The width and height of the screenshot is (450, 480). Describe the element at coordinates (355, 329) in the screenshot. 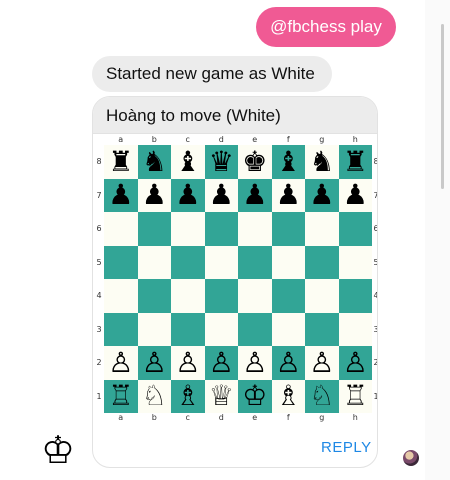

I see `square-h3` at that location.